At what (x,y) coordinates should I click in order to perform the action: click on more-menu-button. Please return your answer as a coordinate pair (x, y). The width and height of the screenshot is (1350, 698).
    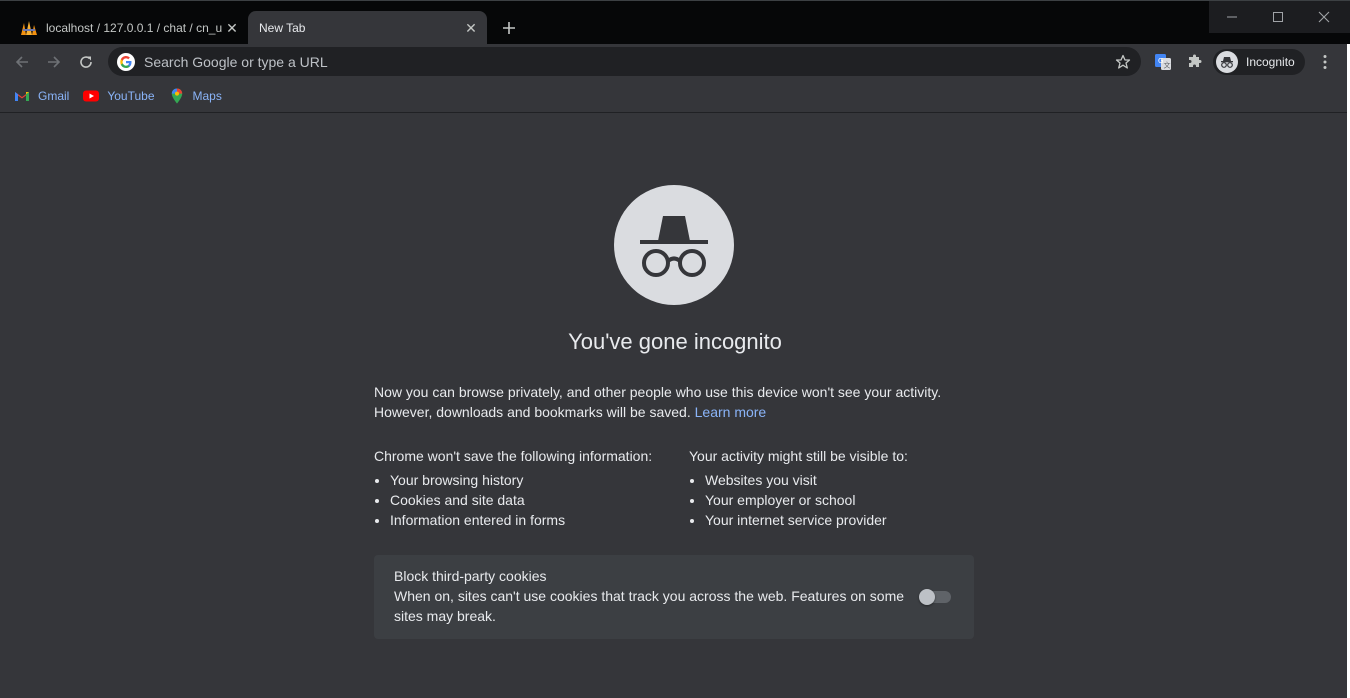
    Looking at the image, I should click on (1325, 62).